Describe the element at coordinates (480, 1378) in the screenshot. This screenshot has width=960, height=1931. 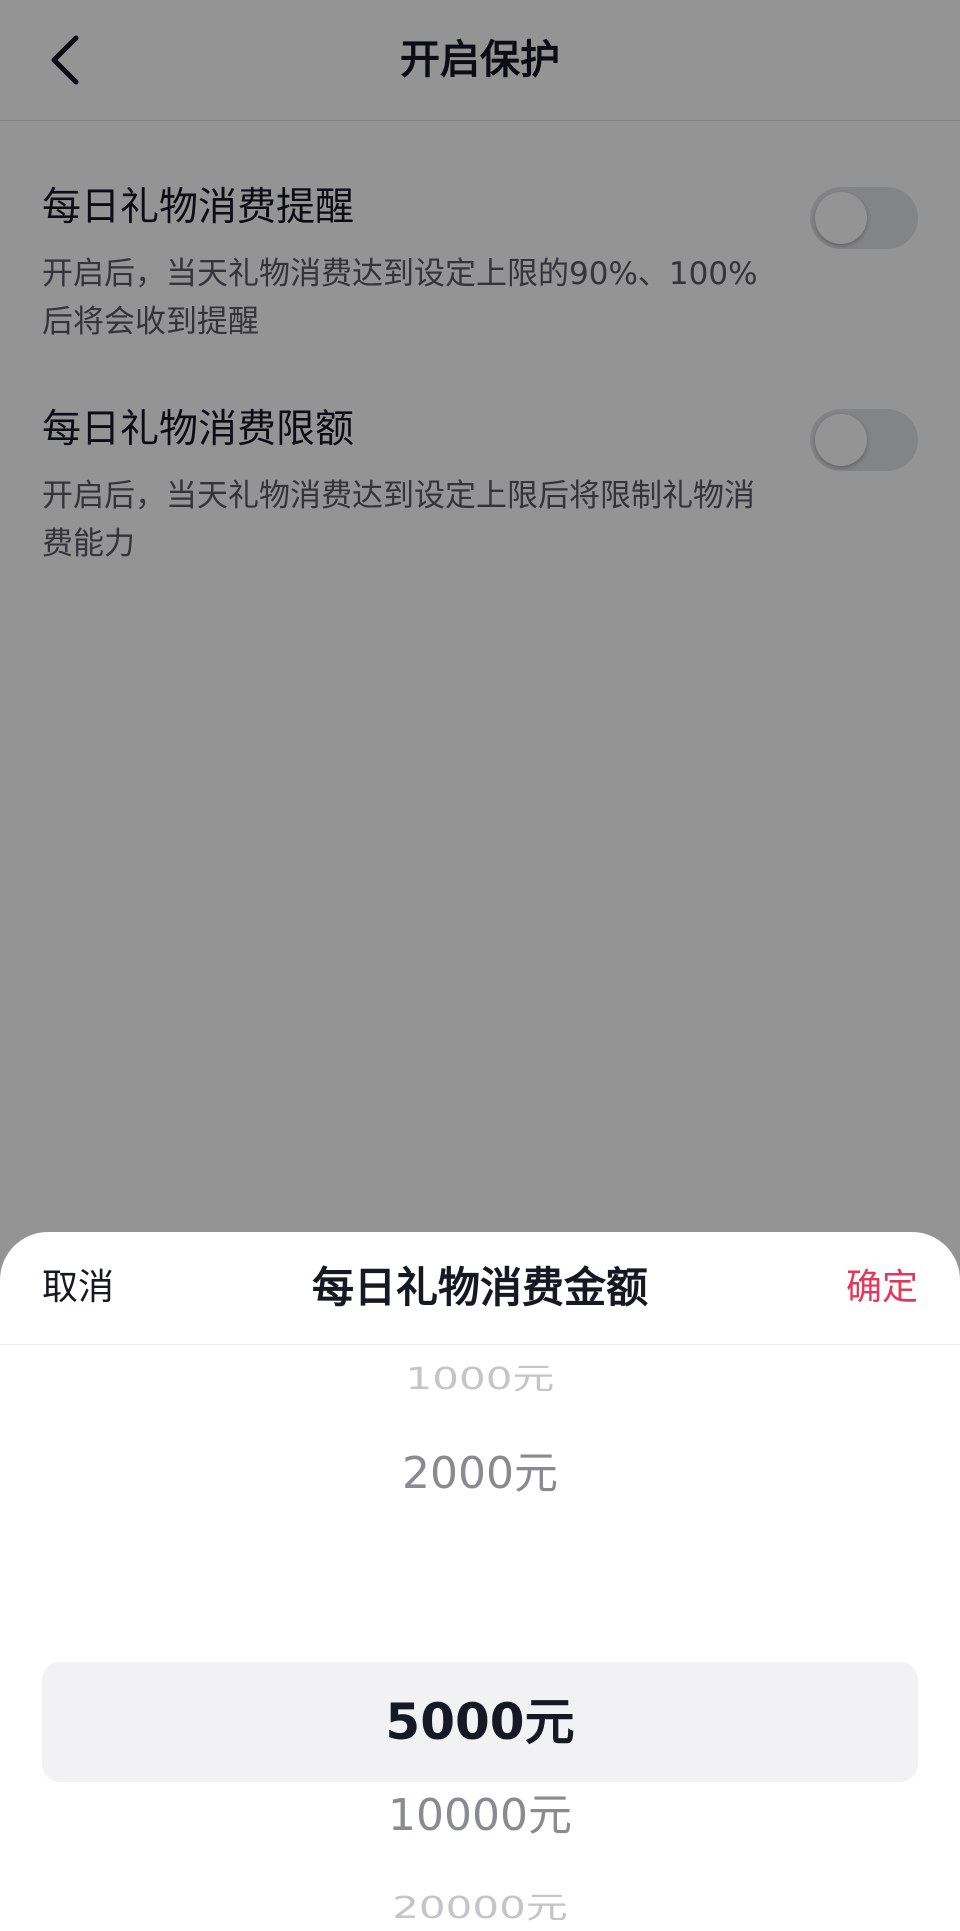
I see `picker-option: 1000元` at that location.